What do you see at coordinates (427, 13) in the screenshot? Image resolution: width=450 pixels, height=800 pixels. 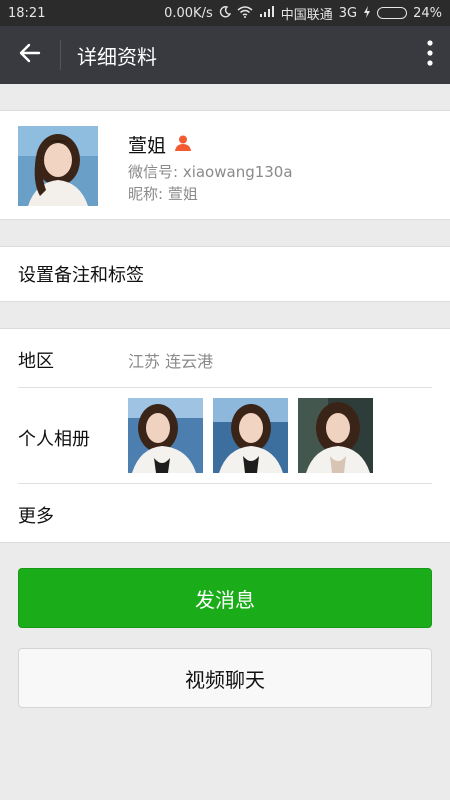 I see `battery-percent: 24%` at bounding box center [427, 13].